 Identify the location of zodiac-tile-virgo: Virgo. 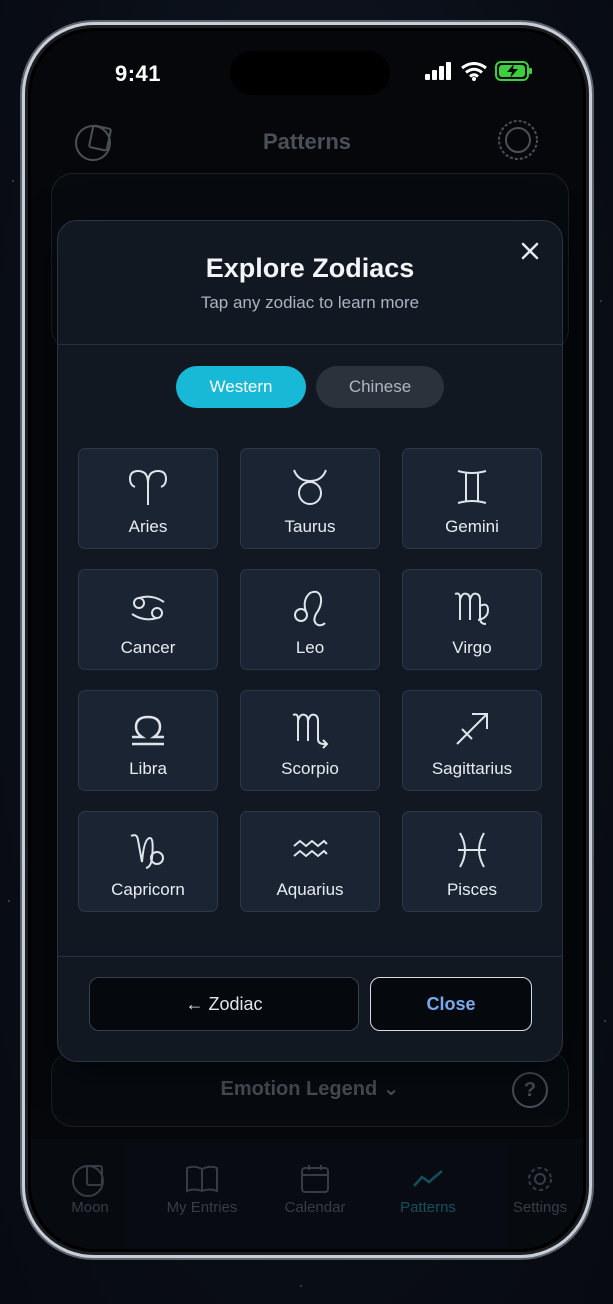
(472, 619).